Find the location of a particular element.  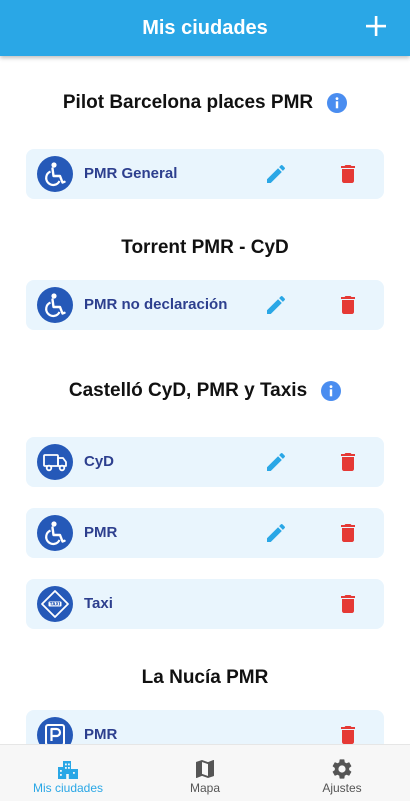

list-item: PMR General is located at coordinates (205, 174).